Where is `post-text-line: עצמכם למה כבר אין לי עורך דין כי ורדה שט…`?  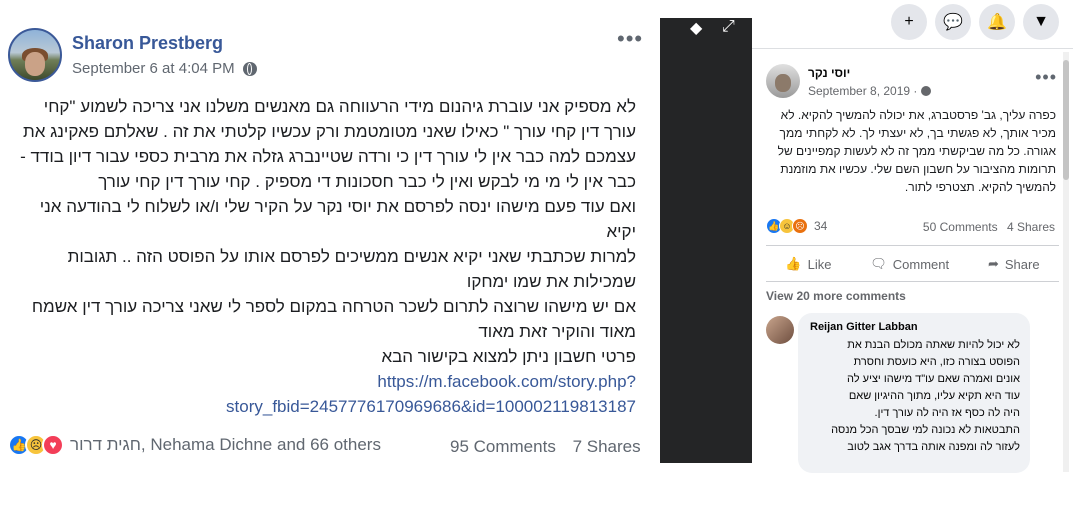 post-text-line: עצמכם למה כבר אין לי עורך דין כי ורדה שט… is located at coordinates (328, 156).